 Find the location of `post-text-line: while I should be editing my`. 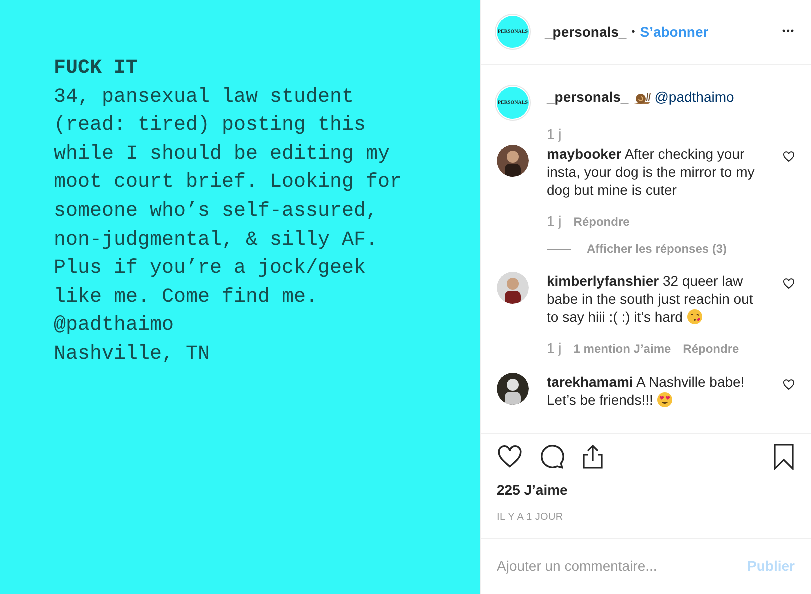

post-text-line: while I should be editing my is located at coordinates (223, 155).